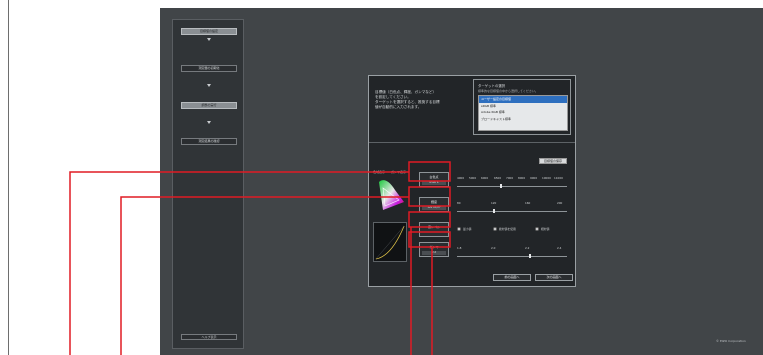  What do you see at coordinates (559, 248) in the screenshot?
I see `gamma-tick: 2.4` at bounding box center [559, 248].